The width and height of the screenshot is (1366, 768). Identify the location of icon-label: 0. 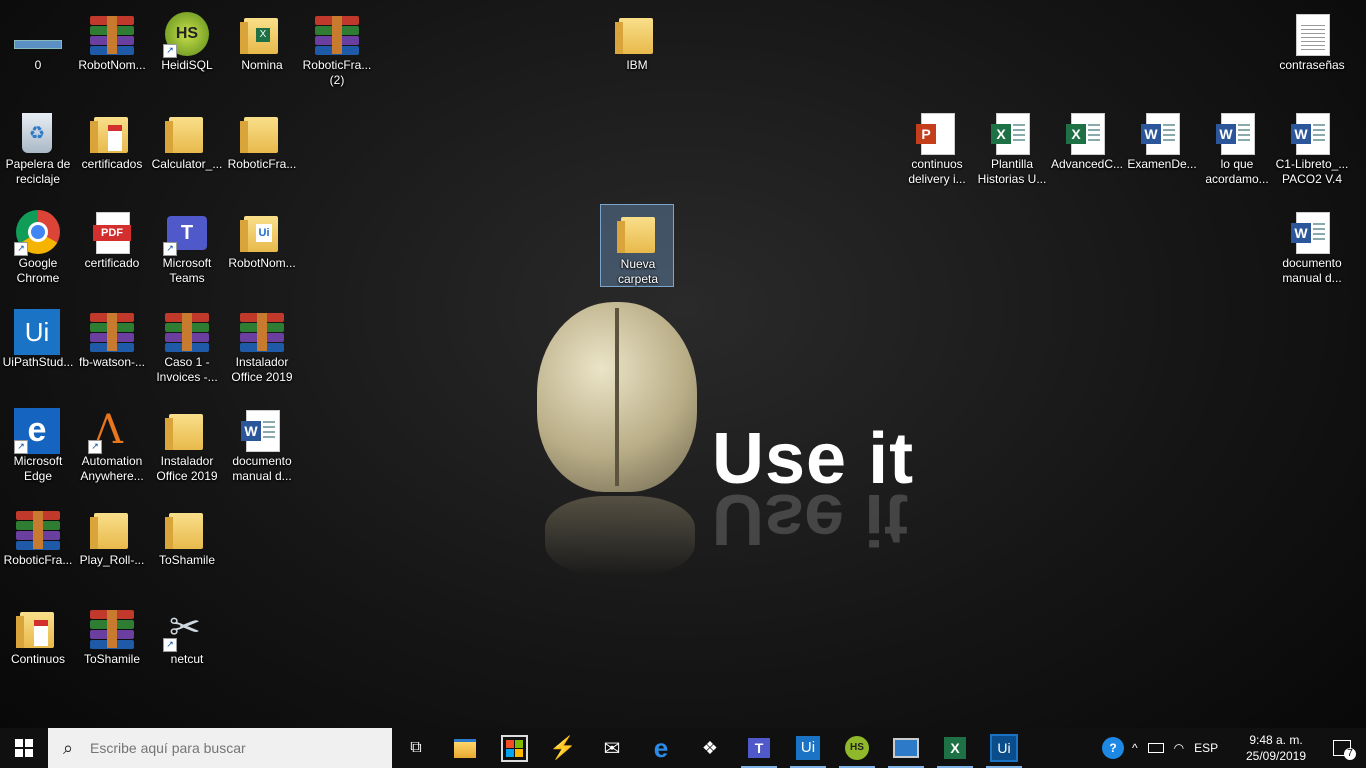
(38, 65).